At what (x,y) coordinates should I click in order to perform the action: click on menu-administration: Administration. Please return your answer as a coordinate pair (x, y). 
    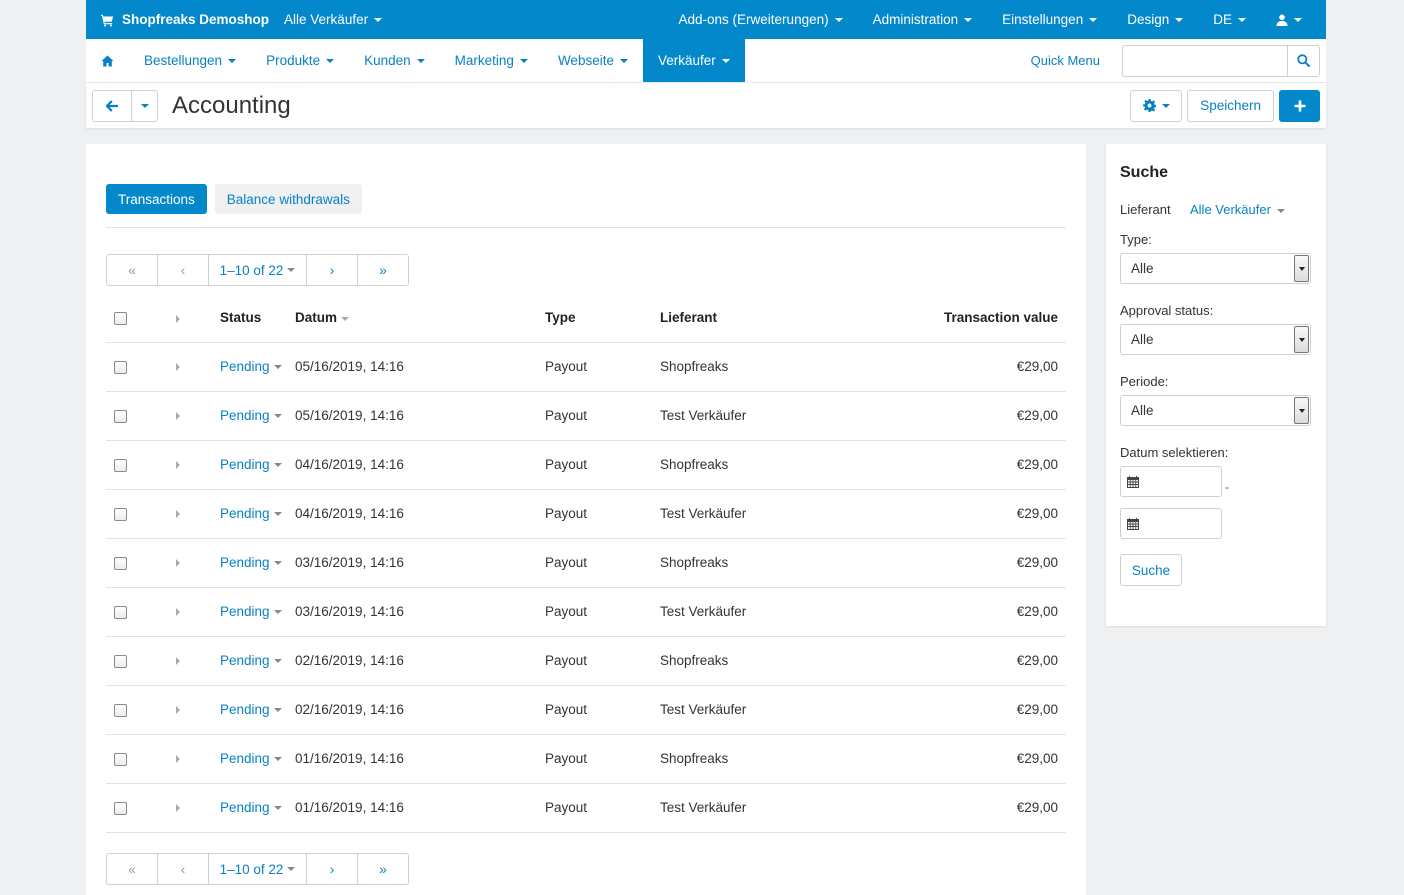
    Looking at the image, I should click on (923, 19).